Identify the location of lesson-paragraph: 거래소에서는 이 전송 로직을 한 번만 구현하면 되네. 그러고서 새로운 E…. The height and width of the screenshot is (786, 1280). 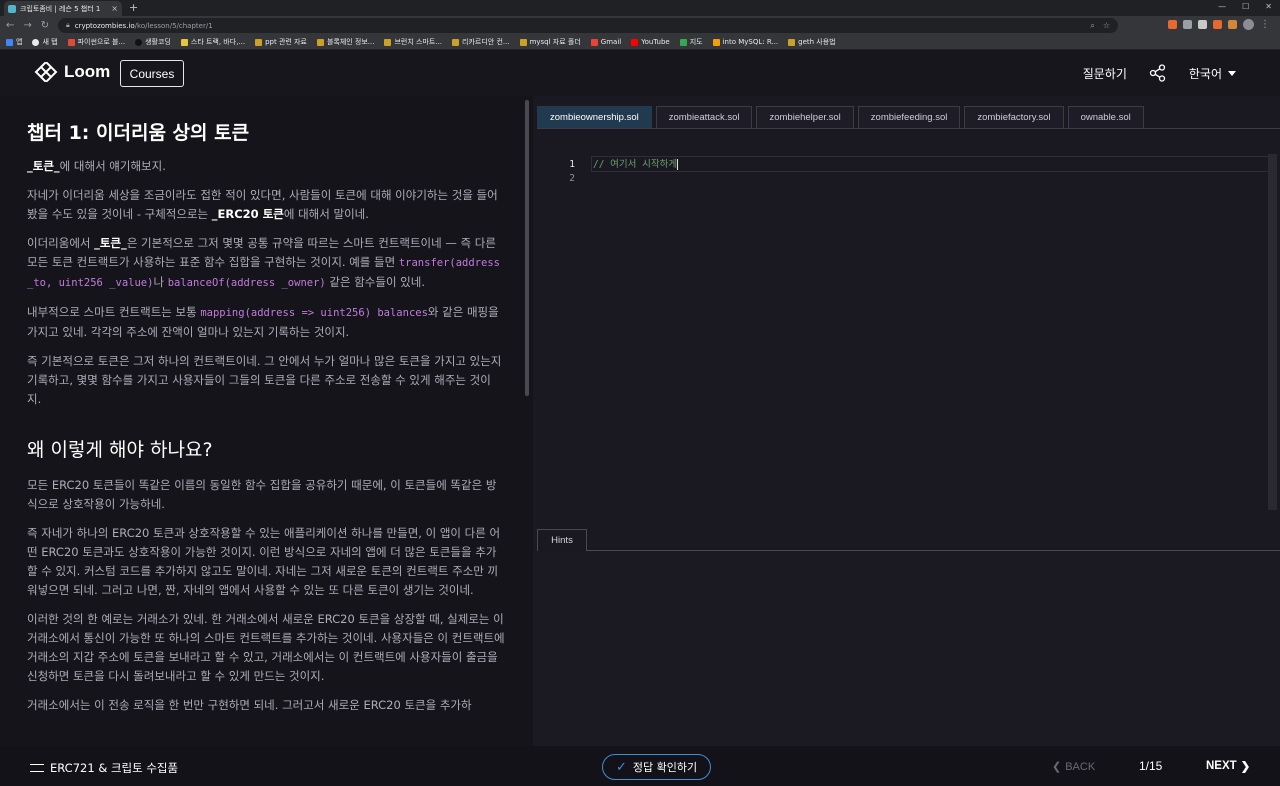
(249, 705).